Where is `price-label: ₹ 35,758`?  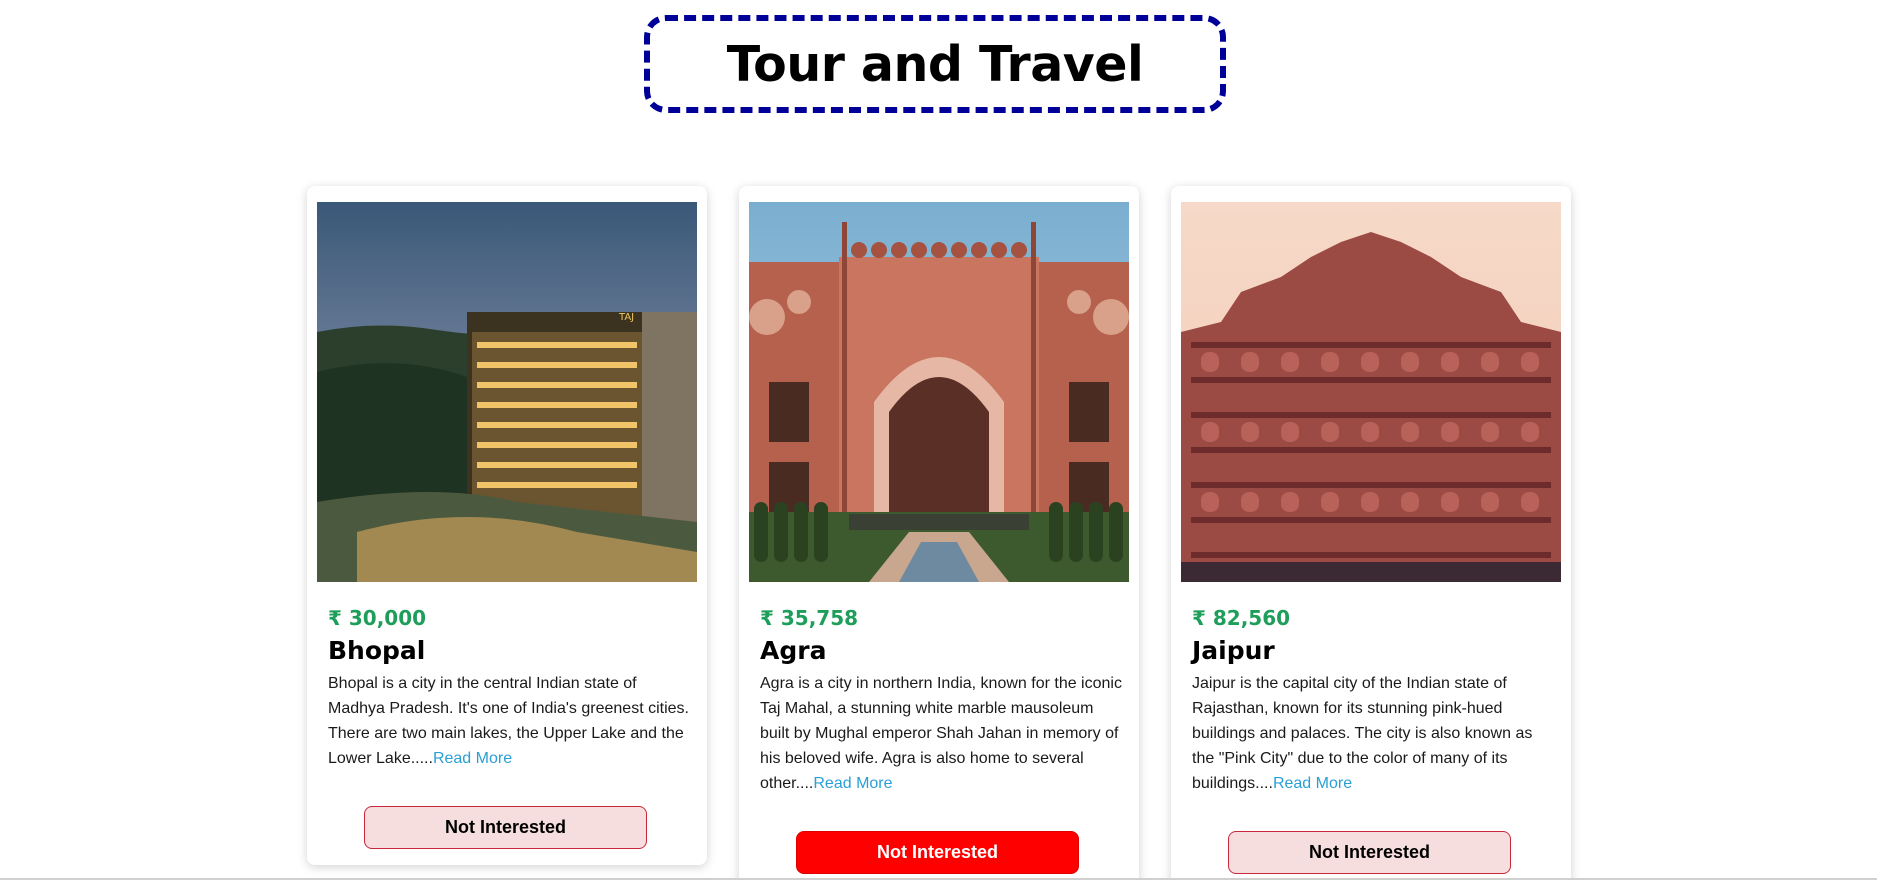
price-label: ₹ 35,758 is located at coordinates (809, 618).